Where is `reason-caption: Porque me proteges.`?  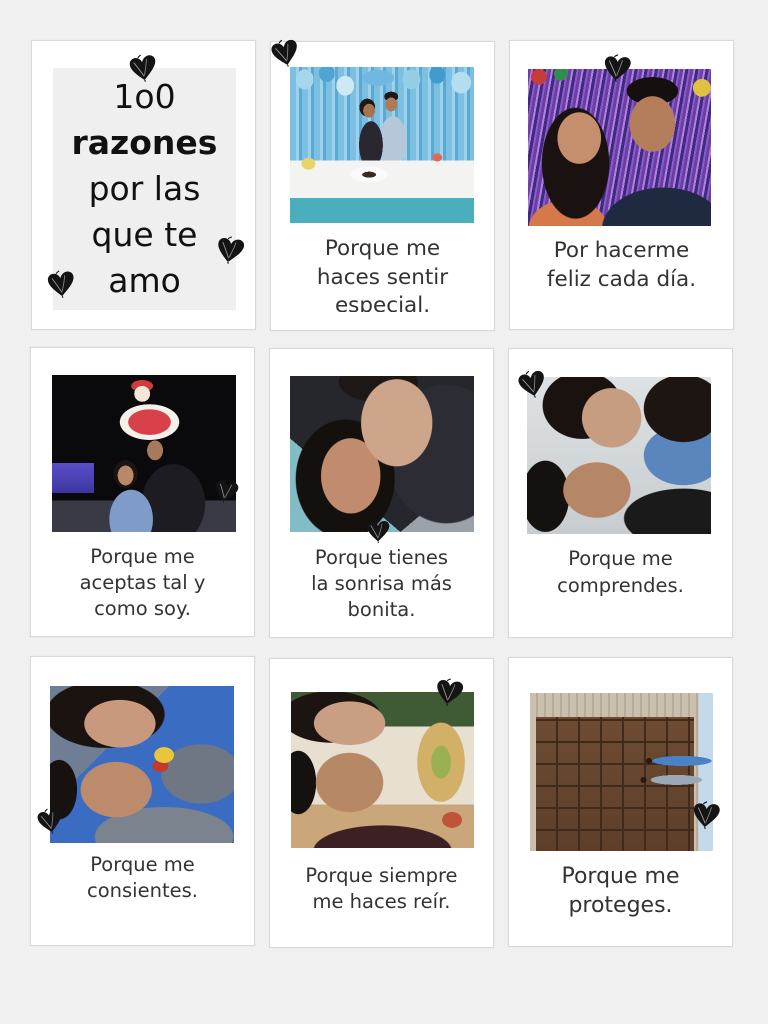
reason-caption: Porque me proteges. is located at coordinates (620, 891).